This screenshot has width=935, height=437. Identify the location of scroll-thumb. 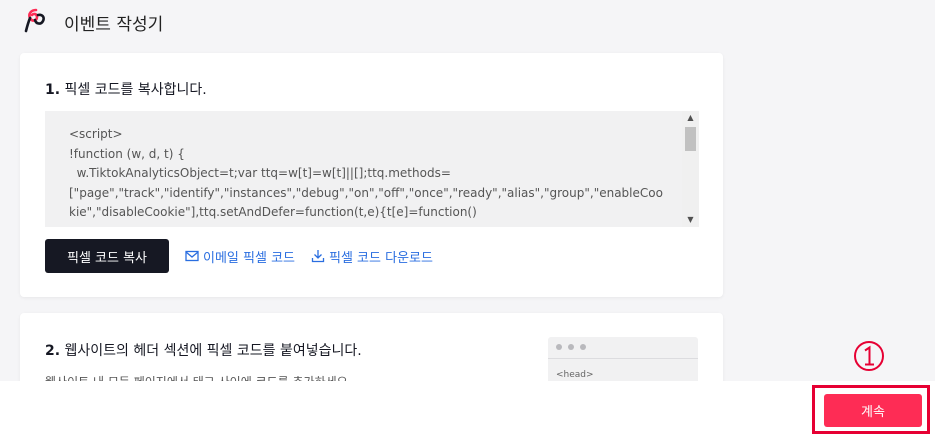
(690, 139).